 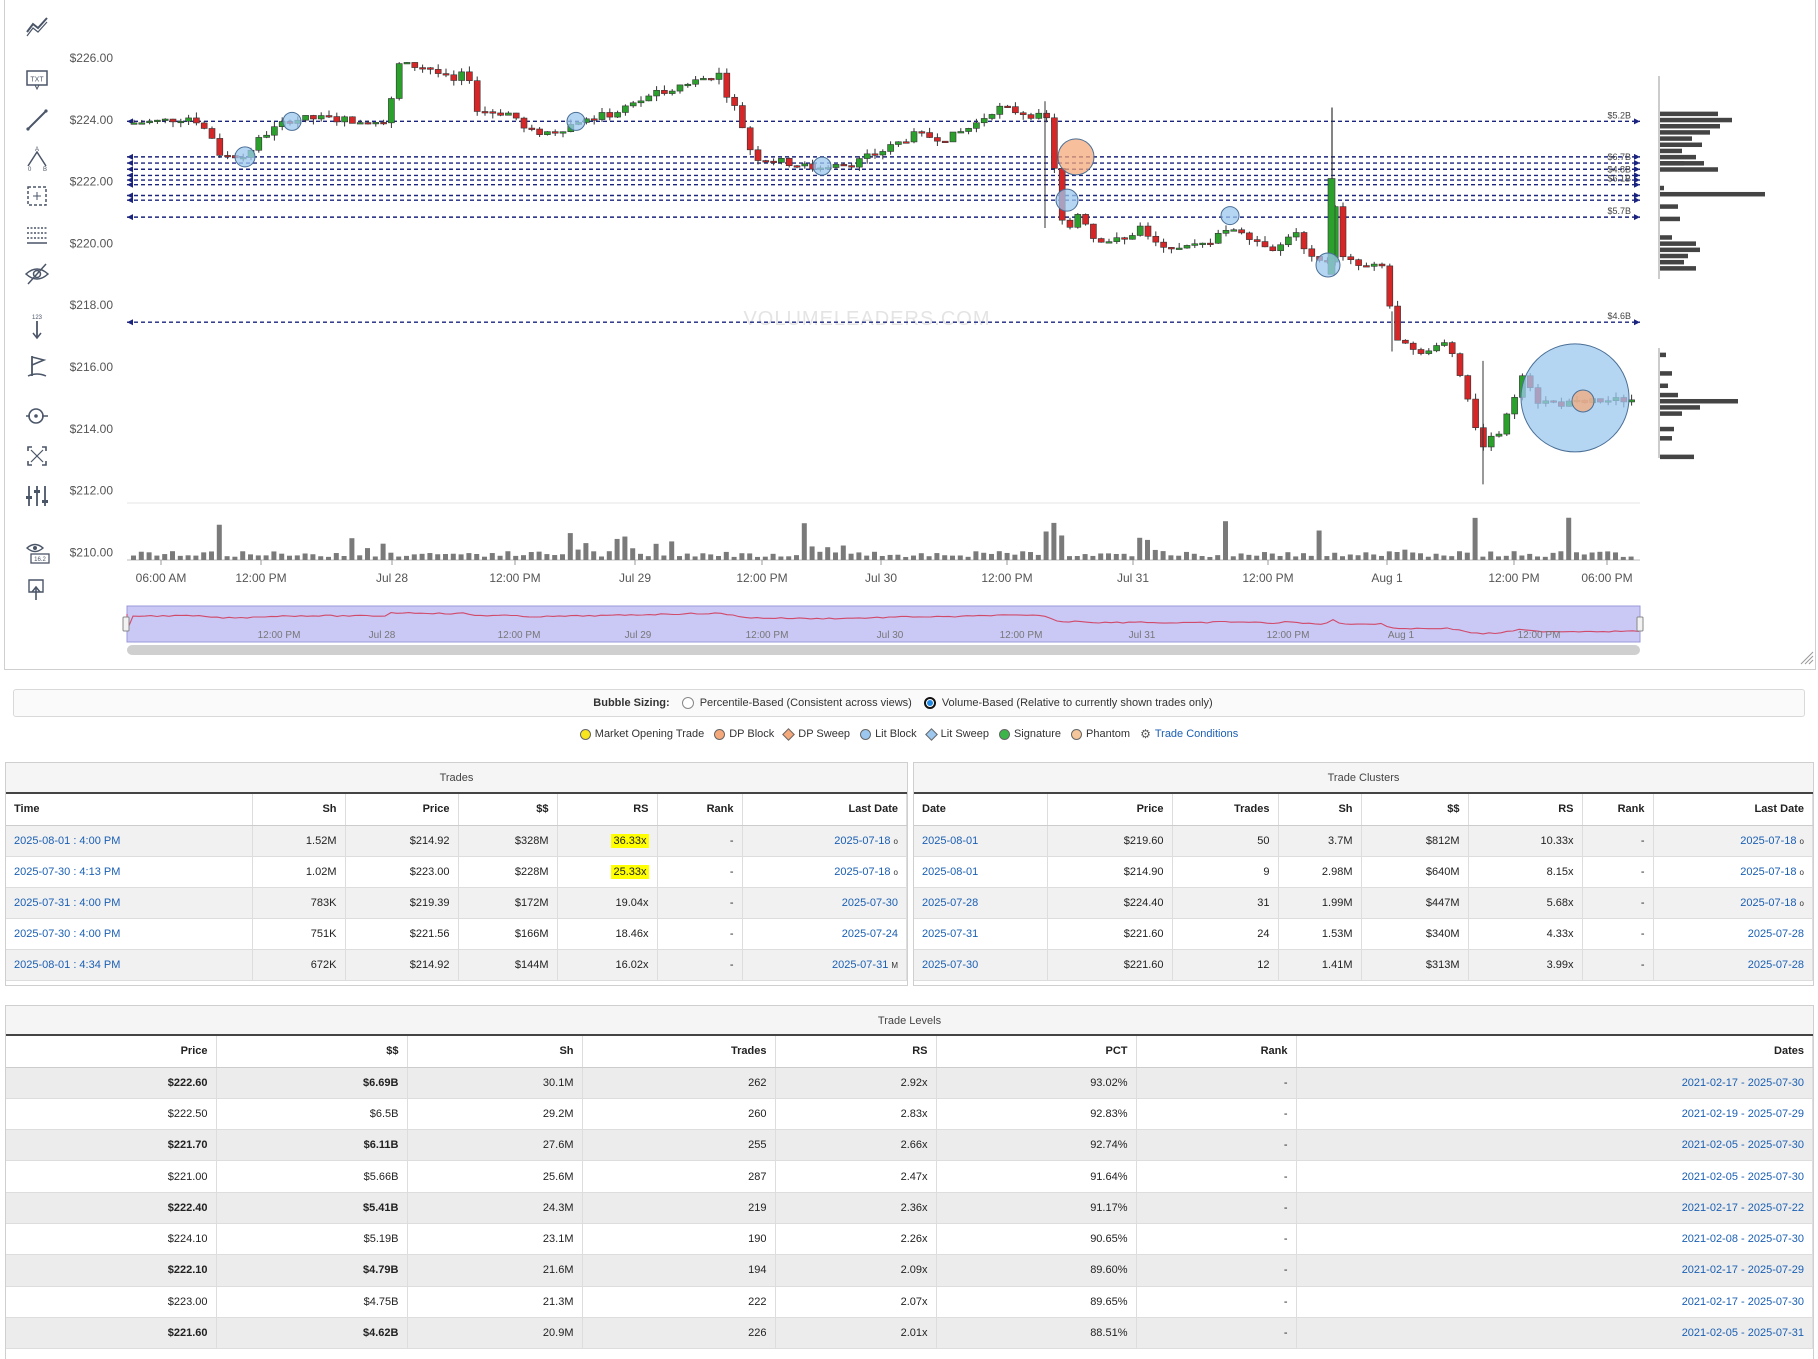 What do you see at coordinates (37, 326) in the screenshot?
I see `measure-tool: 123` at bounding box center [37, 326].